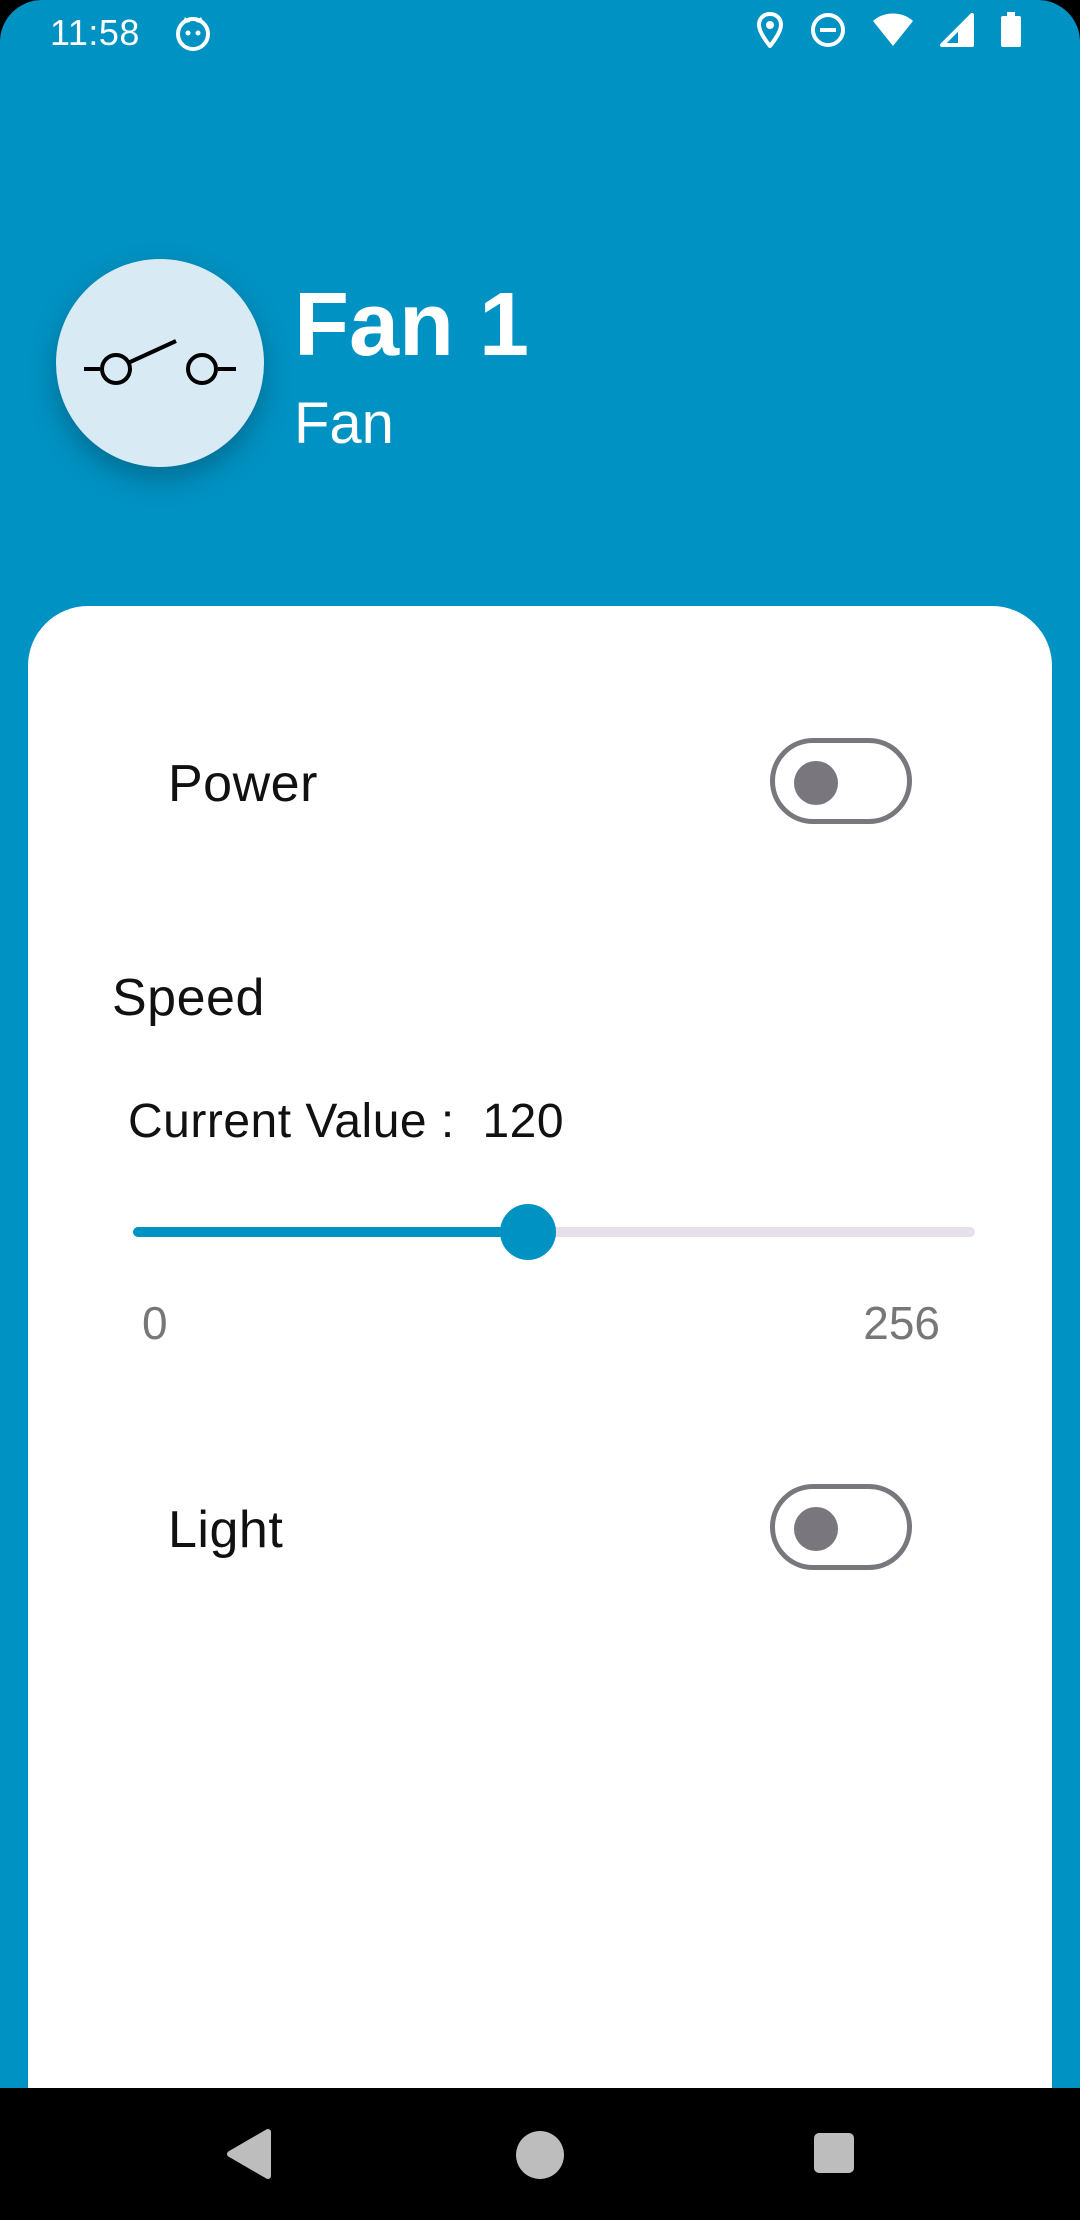 The width and height of the screenshot is (1080, 2220). Describe the element at coordinates (816, 1529) in the screenshot. I see `light-switch-knob` at that location.